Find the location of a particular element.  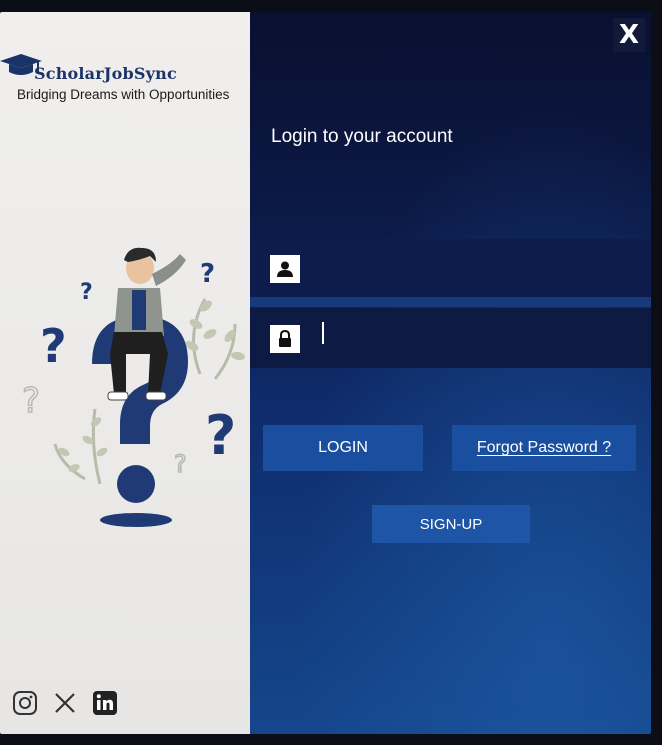

forgot-password-button: Forgot Password ? is located at coordinates (544, 448).